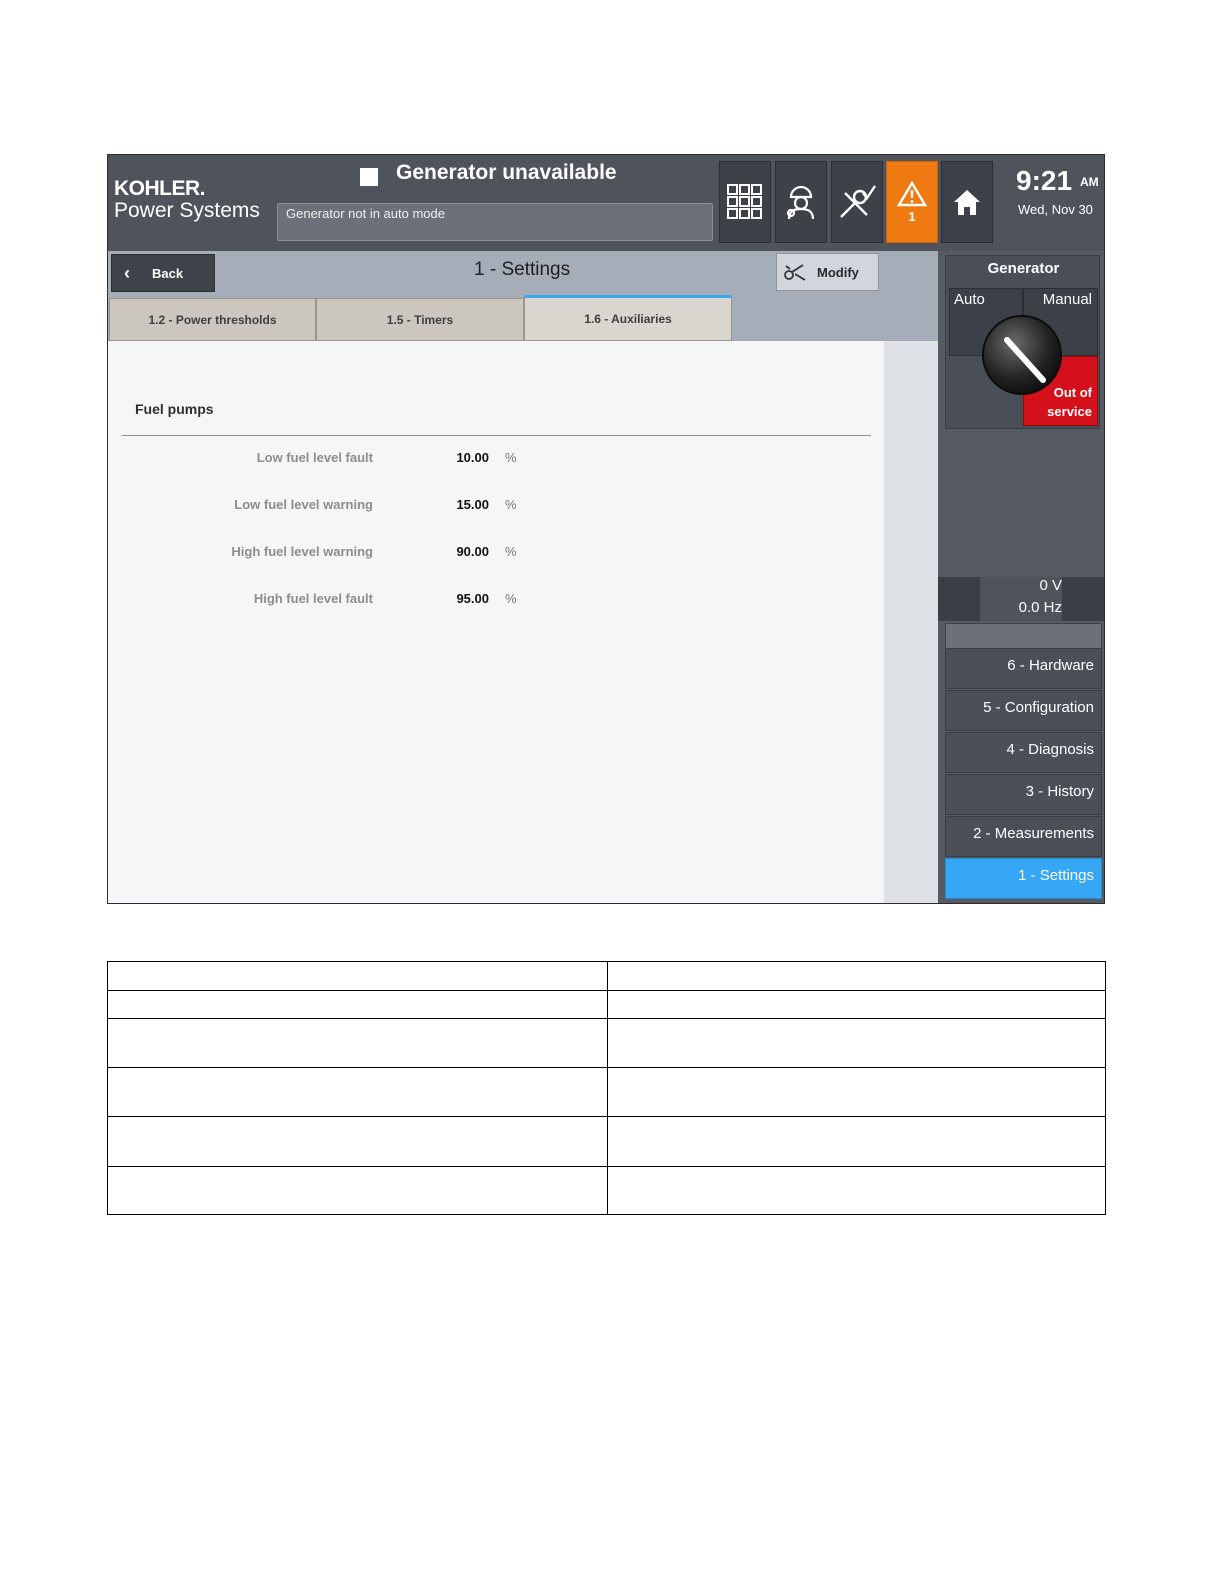 The width and height of the screenshot is (1224, 1584). Describe the element at coordinates (496, 460) in the screenshot. I see `setting-row: Low fuel level fault 10.00 %` at that location.